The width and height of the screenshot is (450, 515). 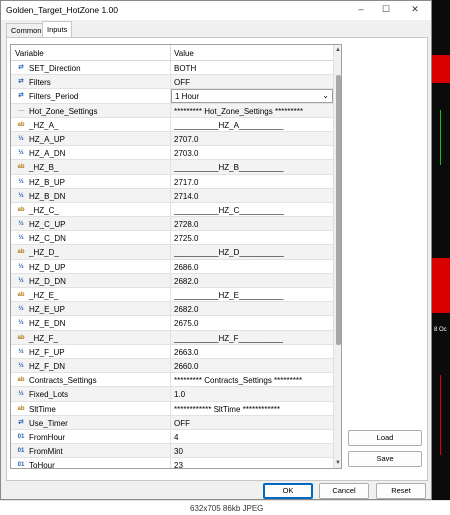 I want to click on variable-name: _HZ_E_, so click(x=44, y=295).